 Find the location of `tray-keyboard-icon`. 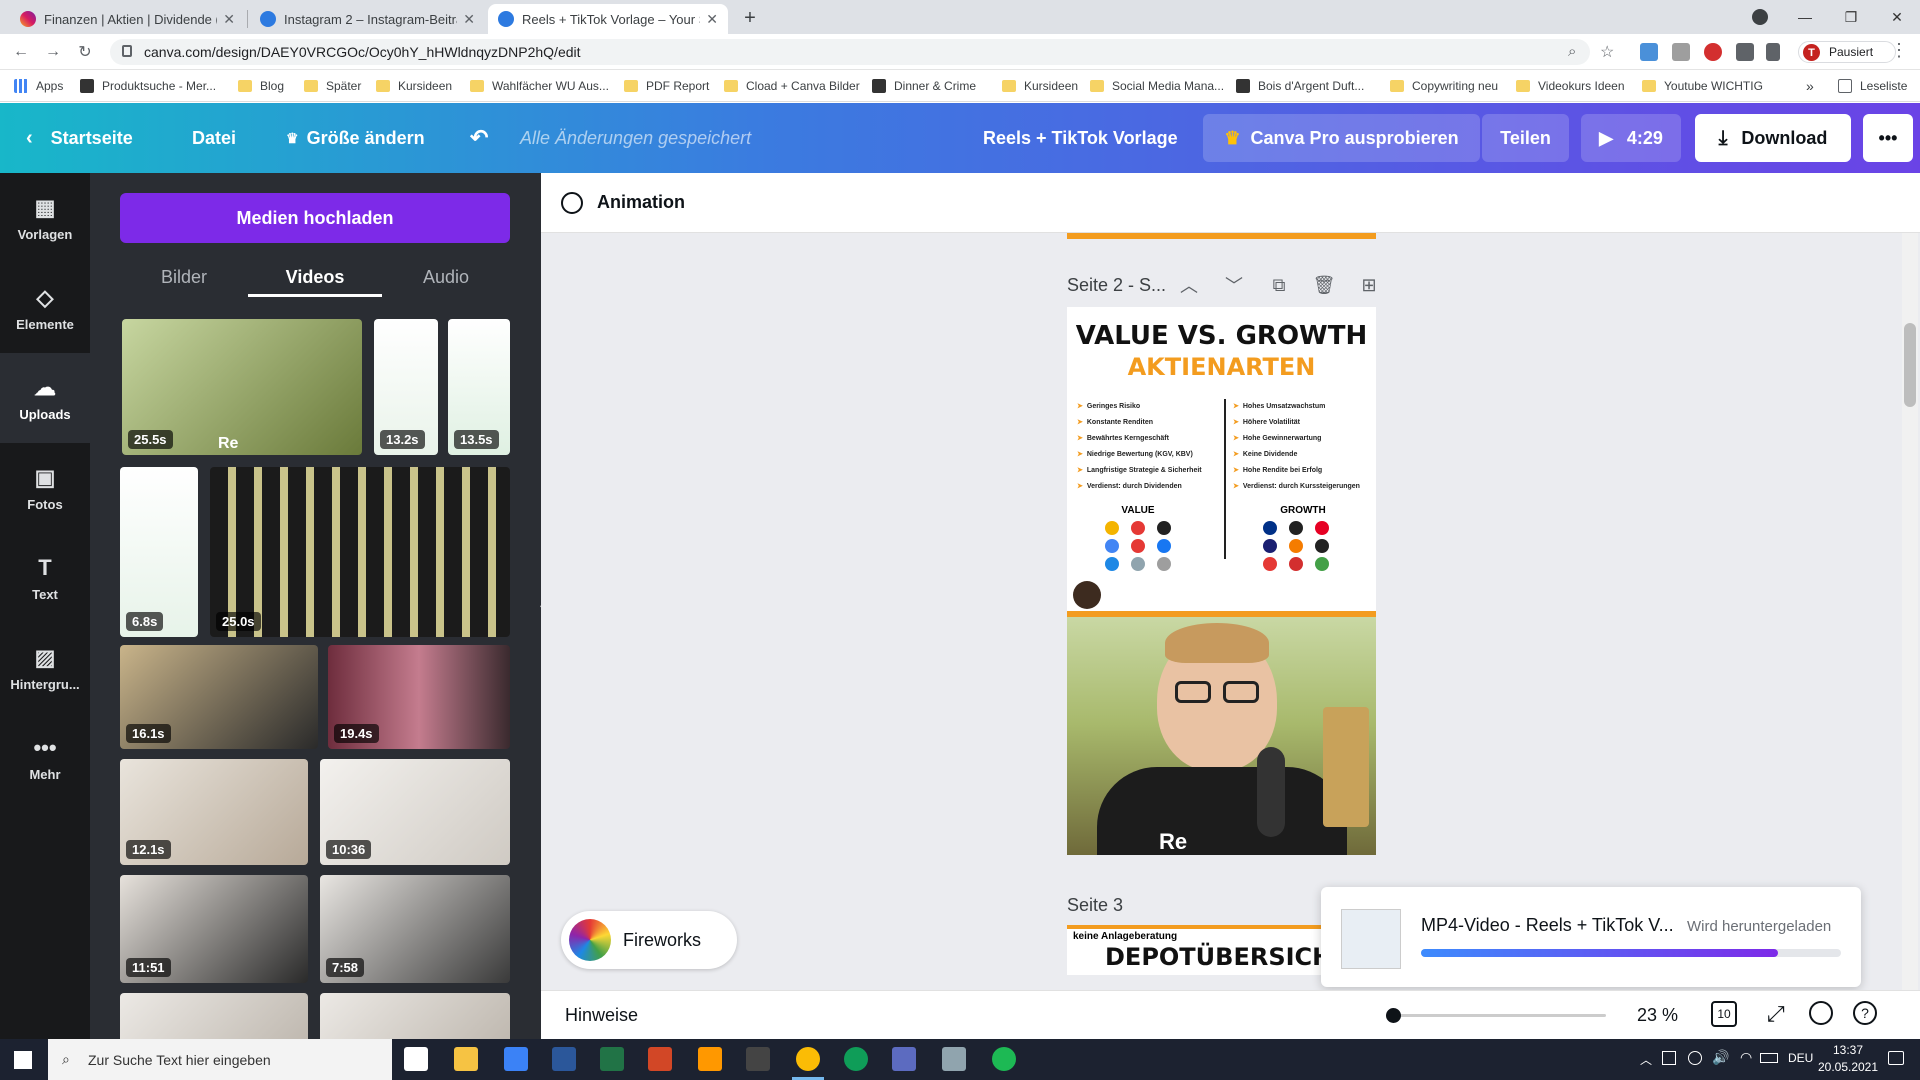

tray-keyboard-icon is located at coordinates (1769, 1058).